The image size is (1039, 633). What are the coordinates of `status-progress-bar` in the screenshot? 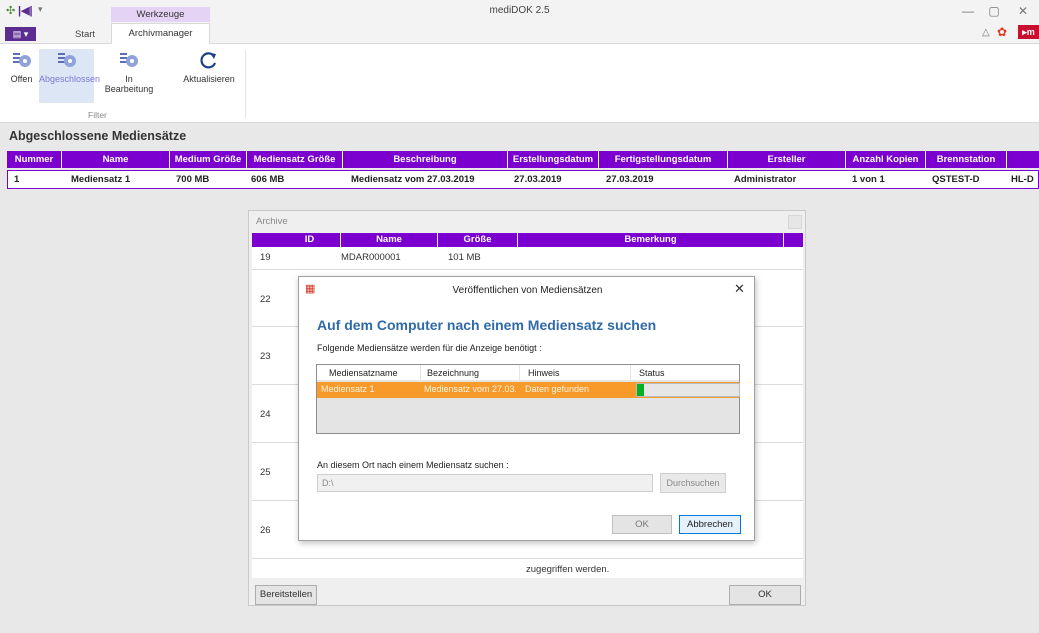 It's located at (688, 390).